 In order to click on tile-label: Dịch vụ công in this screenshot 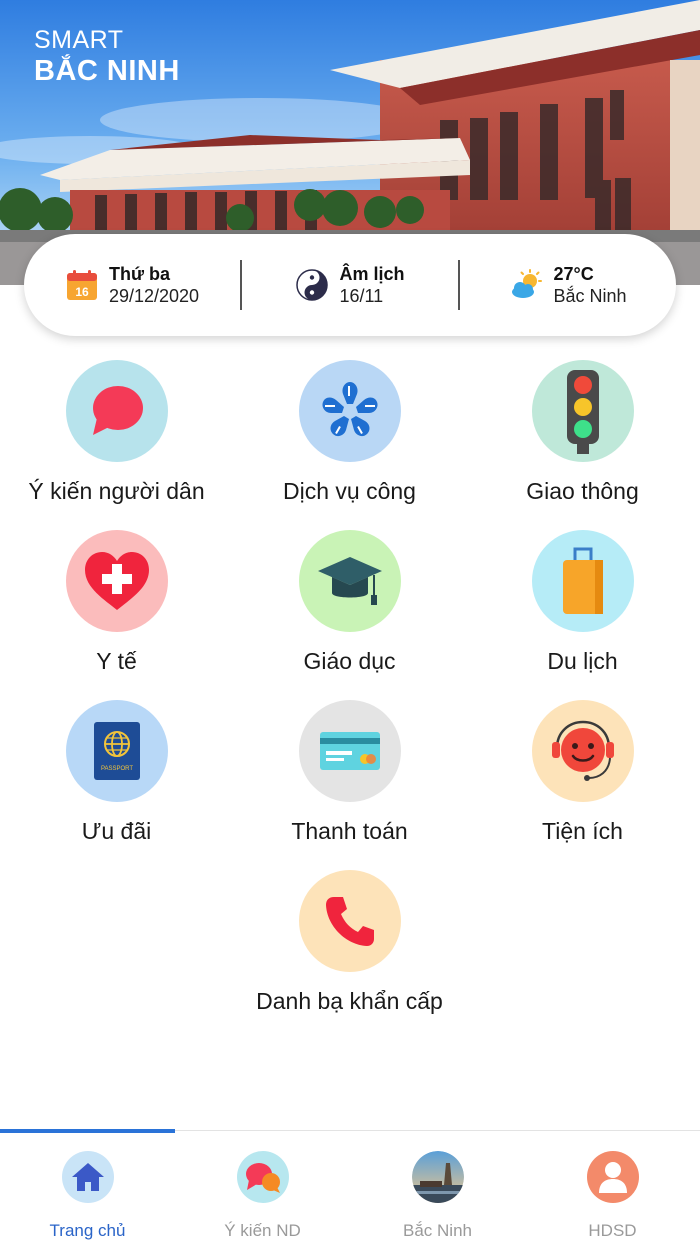, I will do `click(349, 491)`.